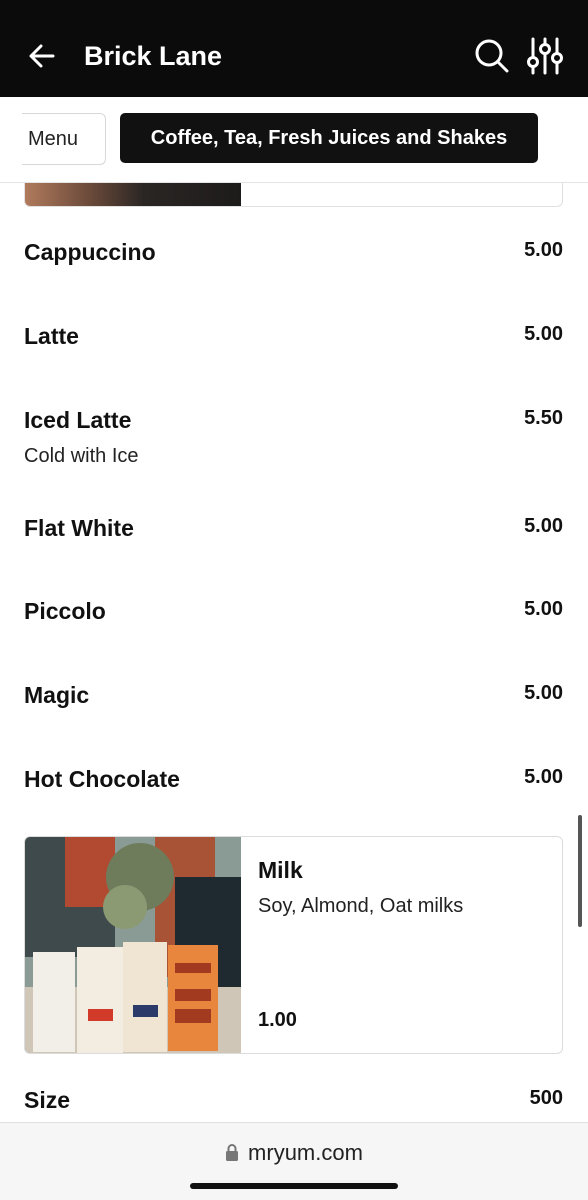  Describe the element at coordinates (492, 56) in the screenshot. I see `search-icon` at that location.